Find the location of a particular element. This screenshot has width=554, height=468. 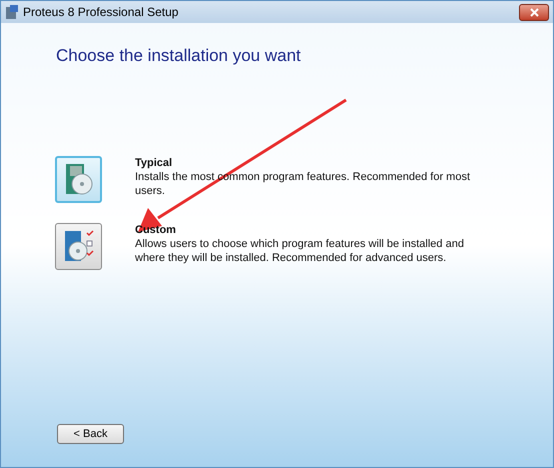

option-description: Allows users to choose which program features will be installed and where they will be installed. Recommended for advanced users. is located at coordinates (300, 250).